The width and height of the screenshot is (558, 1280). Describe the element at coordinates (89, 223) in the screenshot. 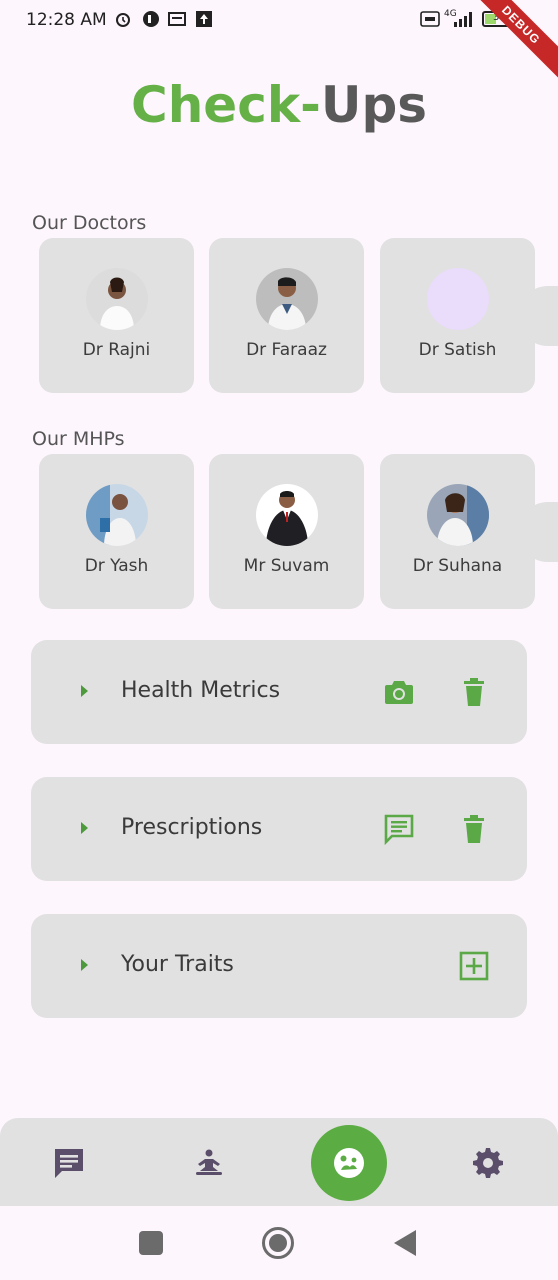

I see `doctors-section-label: Our Doctors` at that location.